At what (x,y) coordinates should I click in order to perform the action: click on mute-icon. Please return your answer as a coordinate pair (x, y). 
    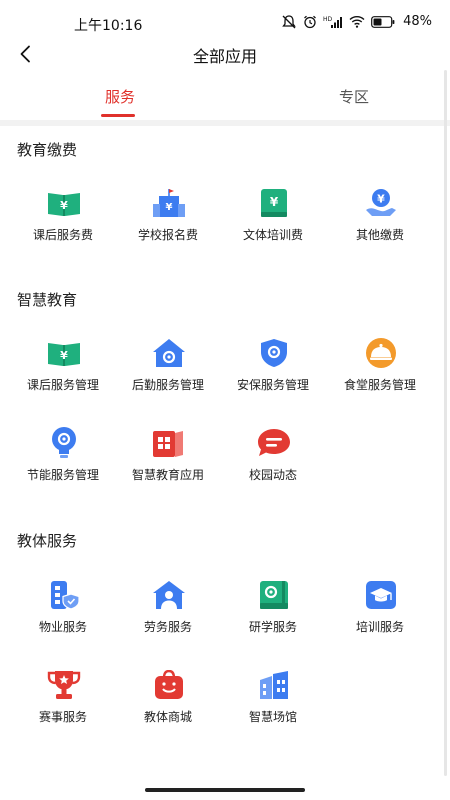
    Looking at the image, I should click on (289, 21).